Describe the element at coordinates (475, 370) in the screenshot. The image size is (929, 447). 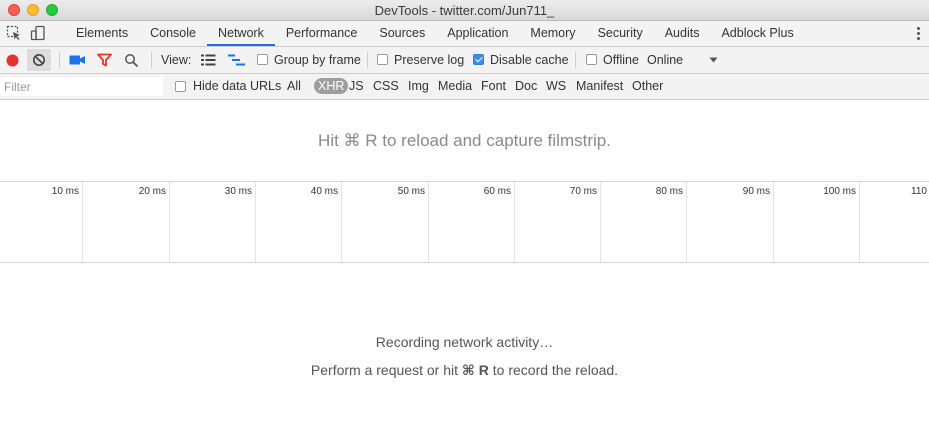
I see `reload-hint-key: ⌘ R` at that location.